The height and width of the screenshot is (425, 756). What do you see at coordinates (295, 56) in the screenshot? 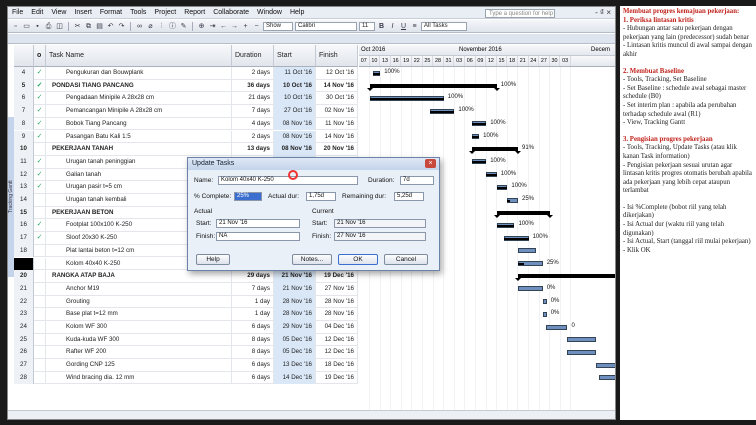
I see `start-column-header: Start` at bounding box center [295, 56].